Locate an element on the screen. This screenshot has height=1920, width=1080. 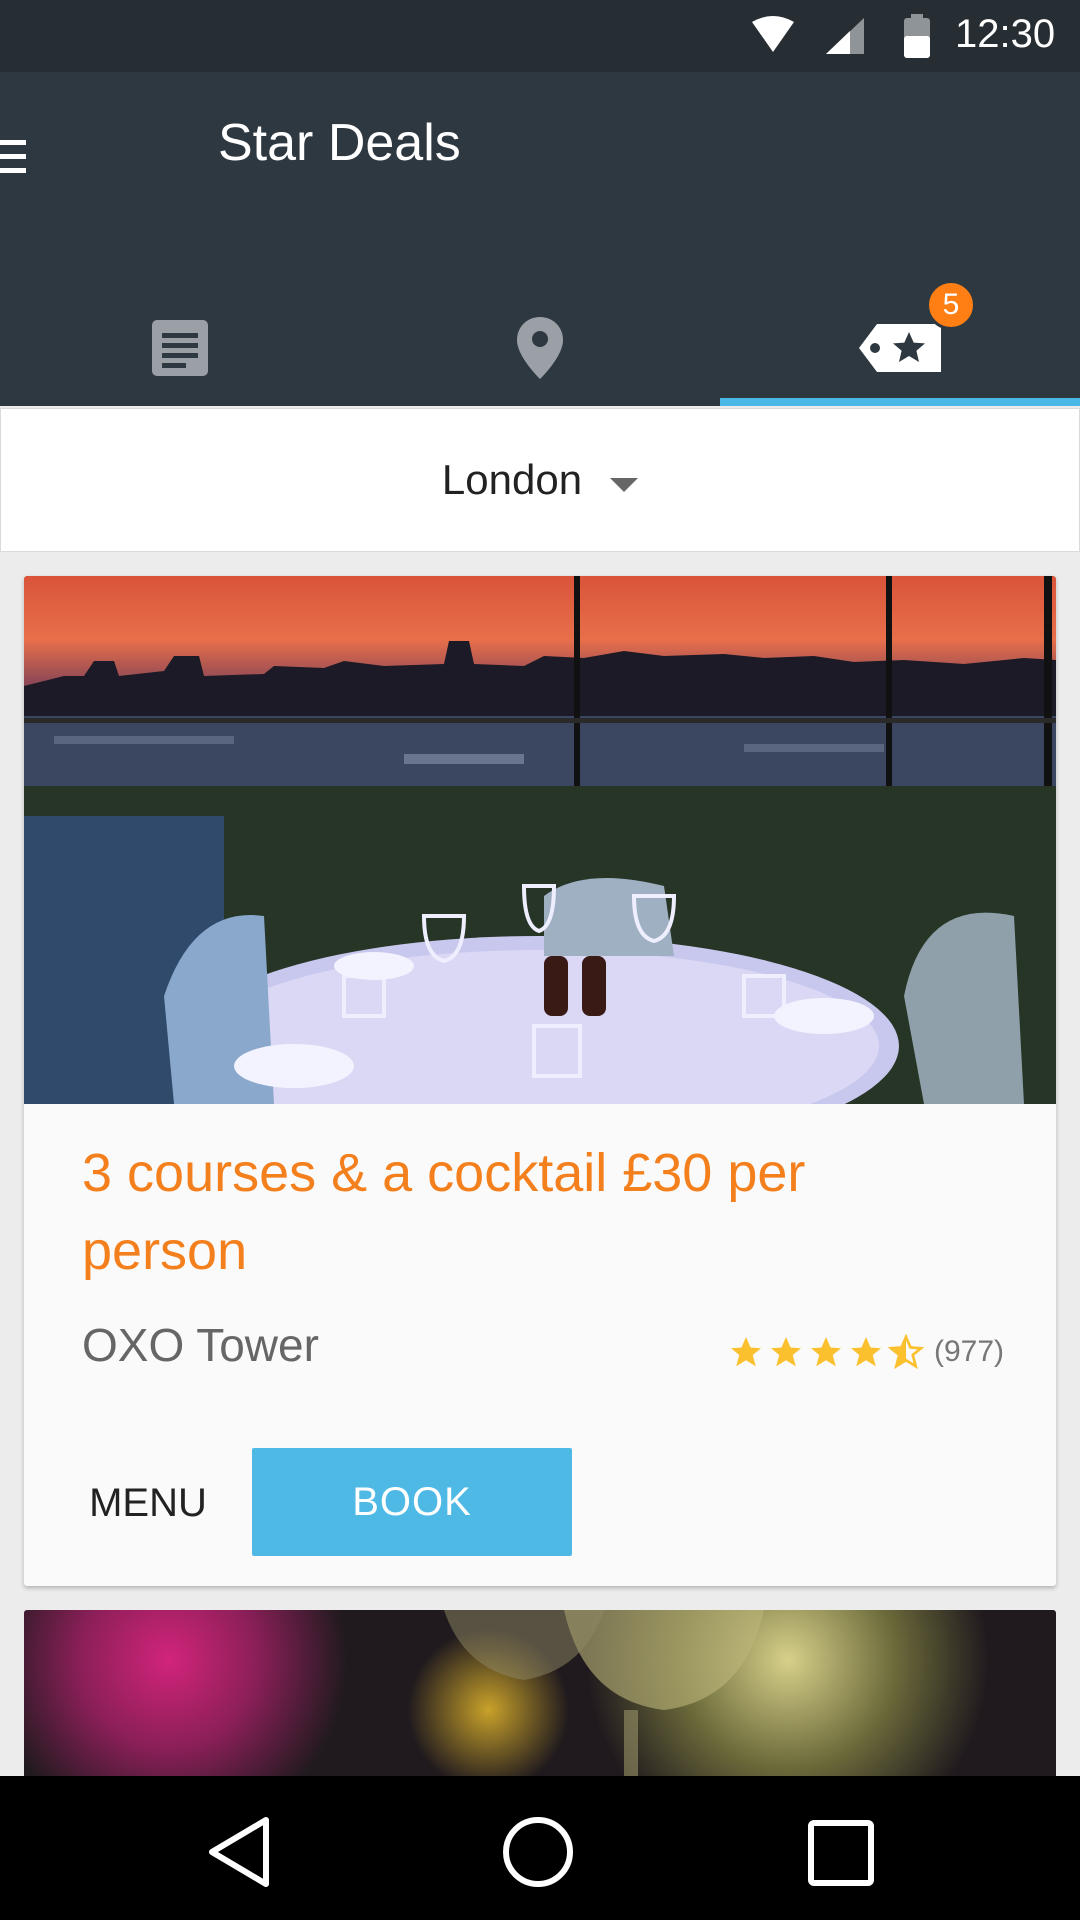
article-icon is located at coordinates (180, 348).